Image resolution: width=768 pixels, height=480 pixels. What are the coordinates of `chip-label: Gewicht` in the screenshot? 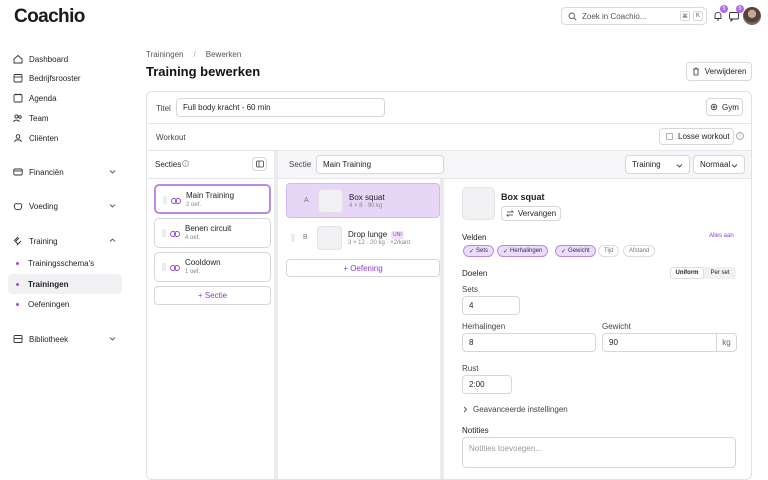 It's located at (579, 251).